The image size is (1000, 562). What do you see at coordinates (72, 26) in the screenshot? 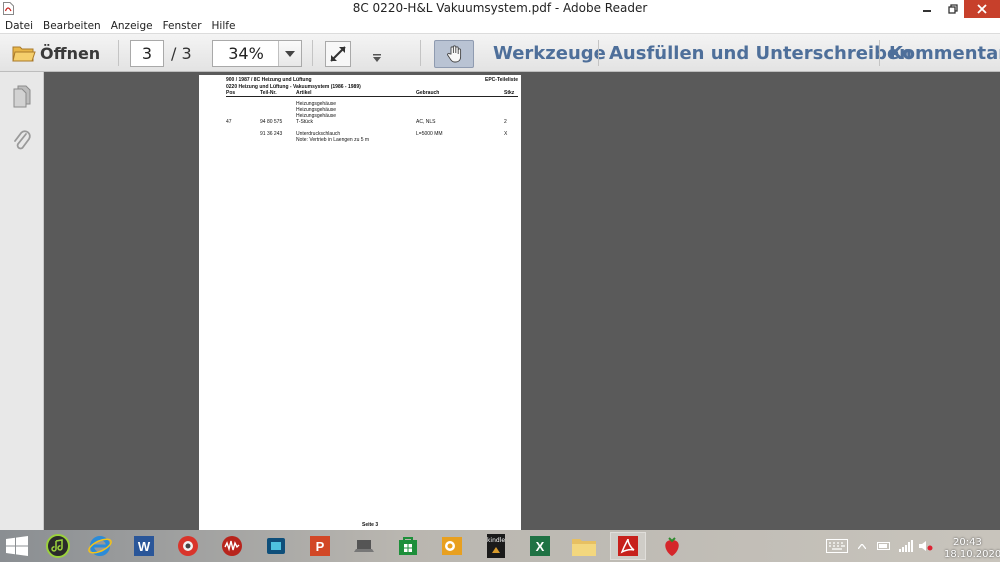
I see `menu-bearbeiten: Bearbeiten` at bounding box center [72, 26].